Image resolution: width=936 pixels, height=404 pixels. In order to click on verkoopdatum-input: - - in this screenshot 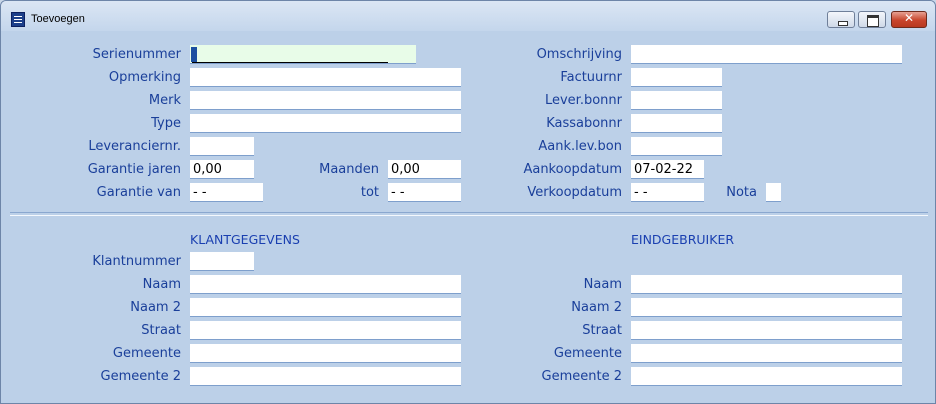, I will do `click(667, 192)`.